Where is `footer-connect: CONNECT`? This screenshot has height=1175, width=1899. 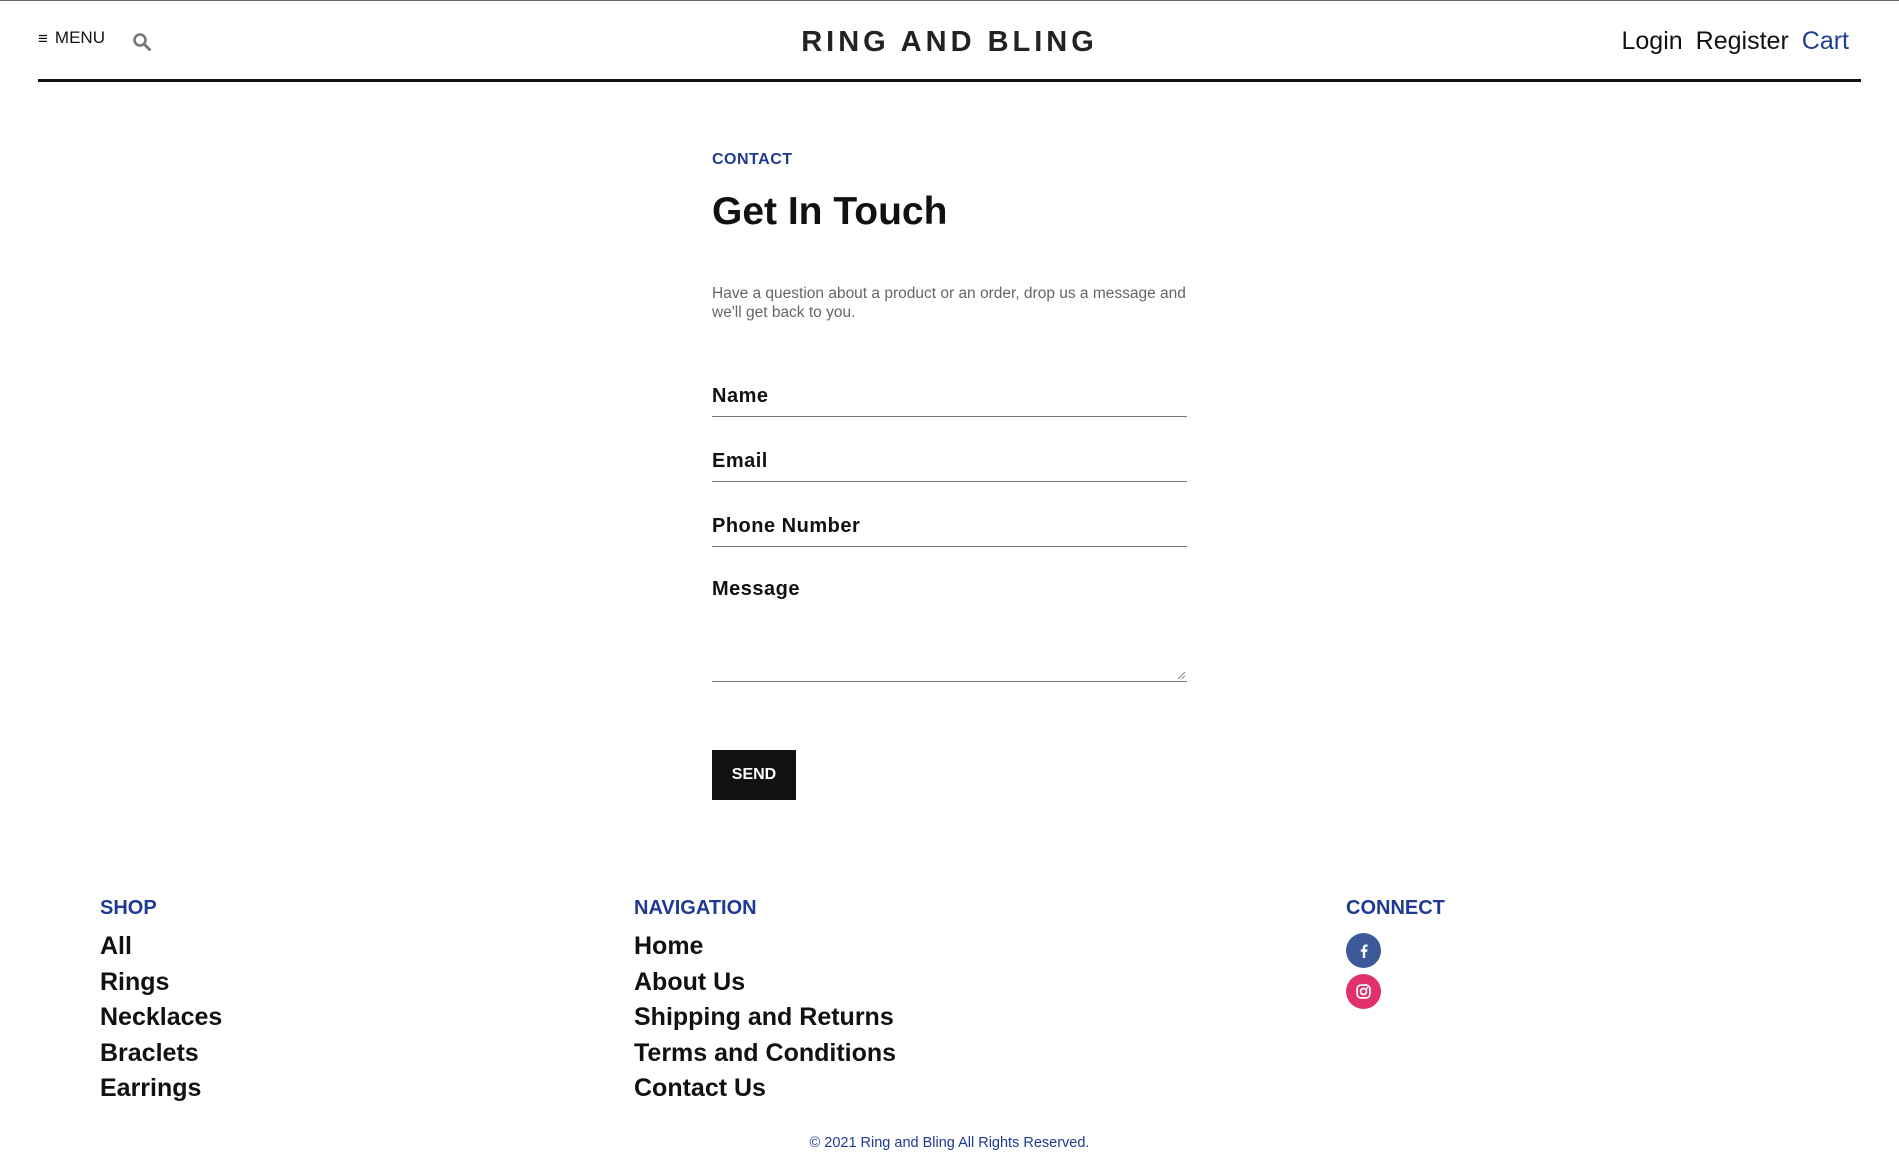 footer-connect: CONNECT is located at coordinates (1395, 953).